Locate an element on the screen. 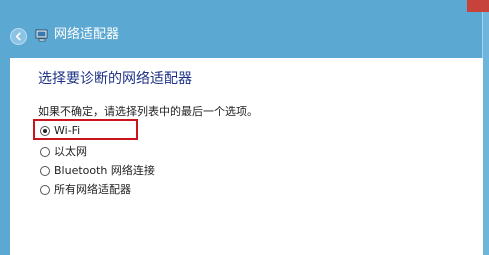 The width and height of the screenshot is (489, 255). instruction-text: 如果不确定，请选择列表中的最后一个选项。 is located at coordinates (148, 111).